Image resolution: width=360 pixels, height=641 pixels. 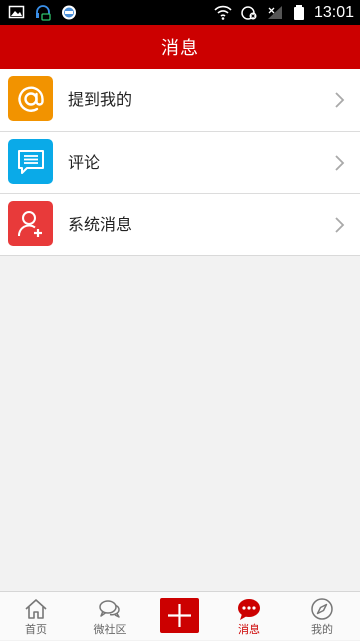 I want to click on list-item-label: 系统消息, so click(x=100, y=224).